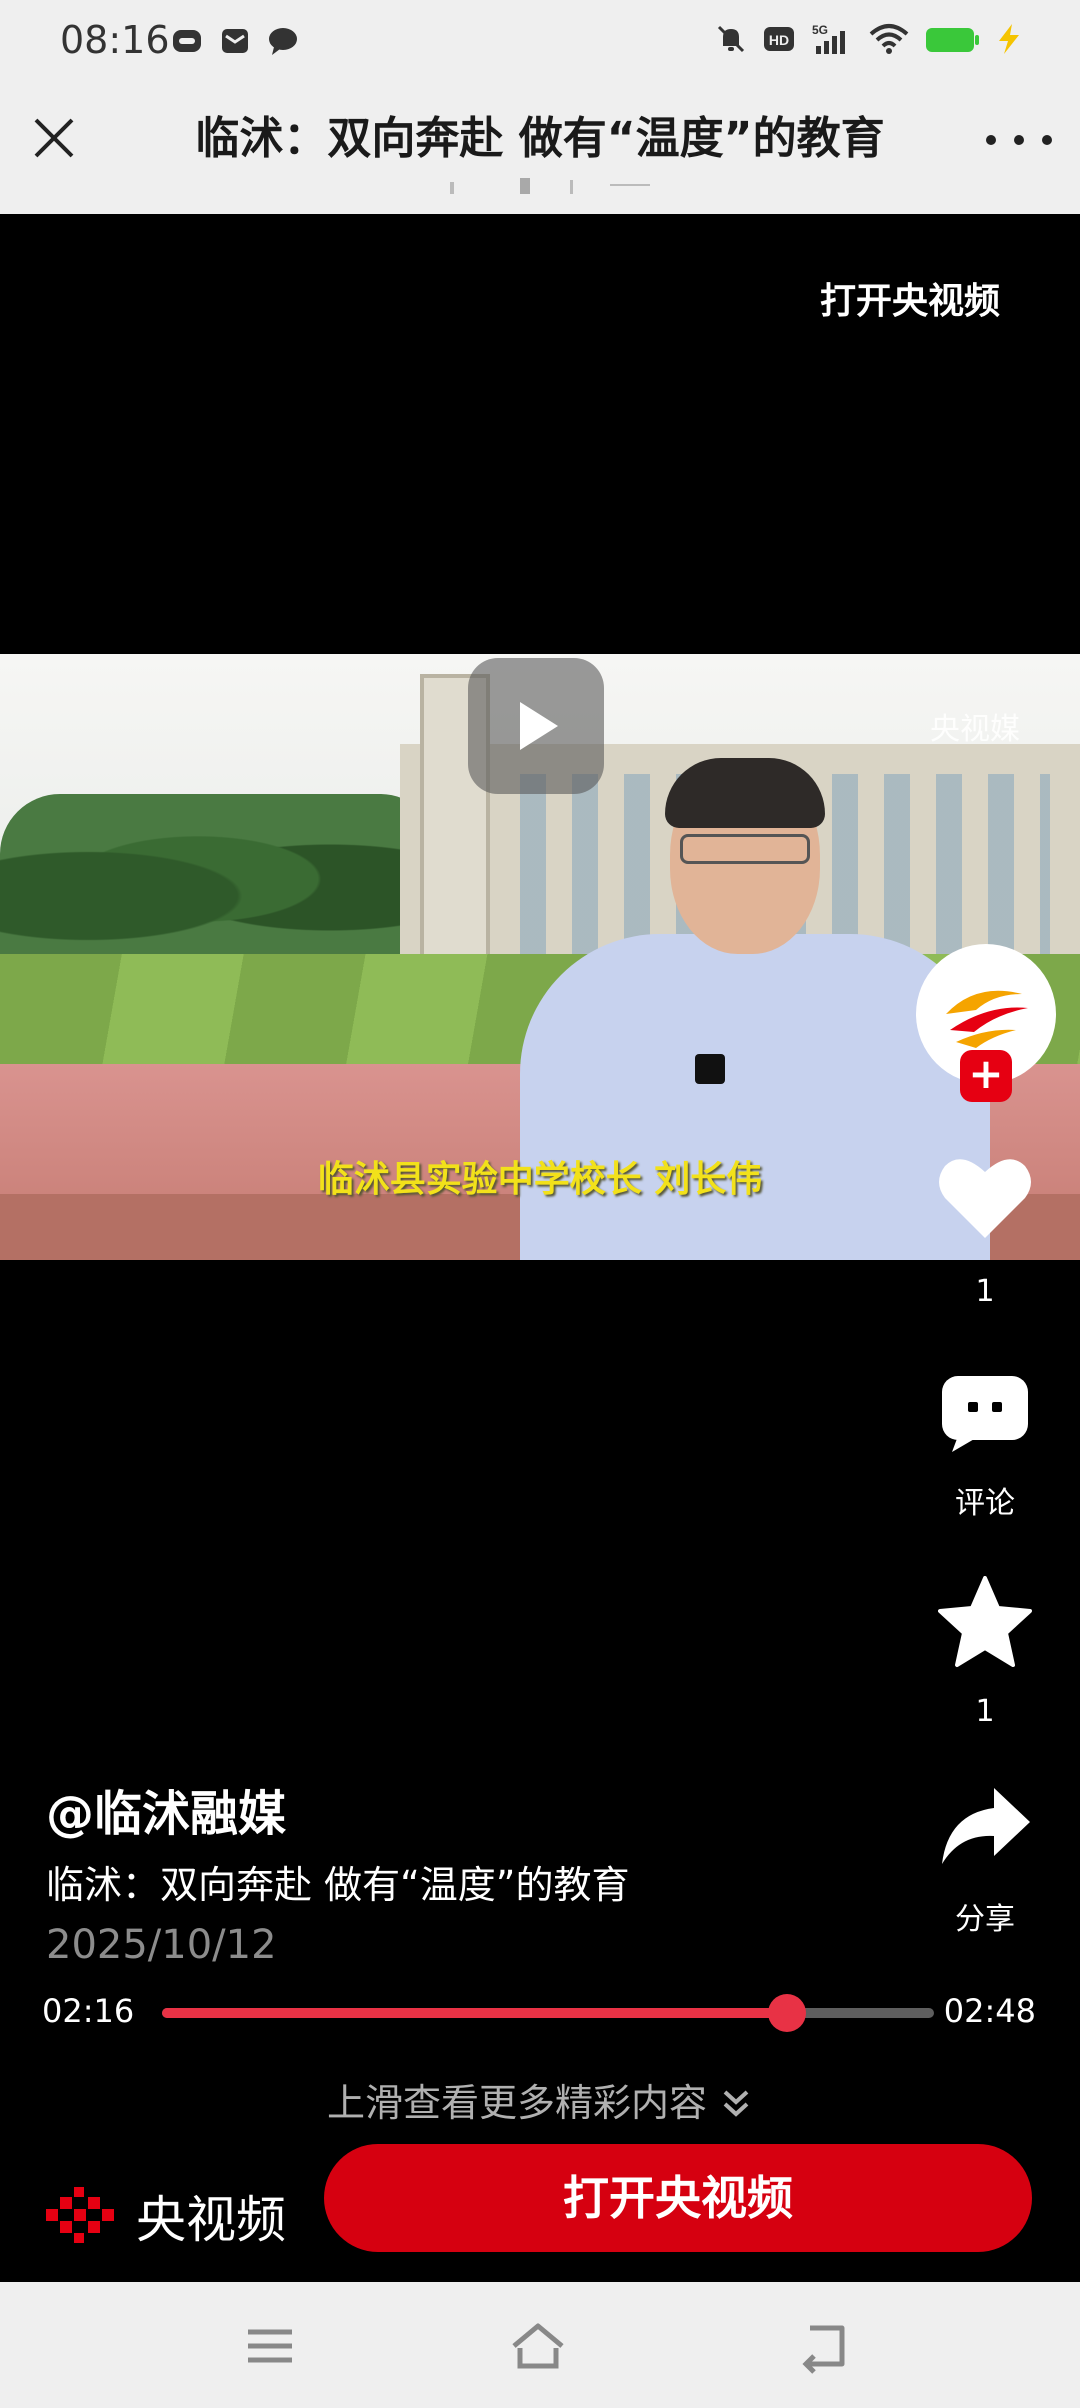 The width and height of the screenshot is (1080, 2408). Describe the element at coordinates (710, 1069) in the screenshot. I see `speaker-mic` at that location.